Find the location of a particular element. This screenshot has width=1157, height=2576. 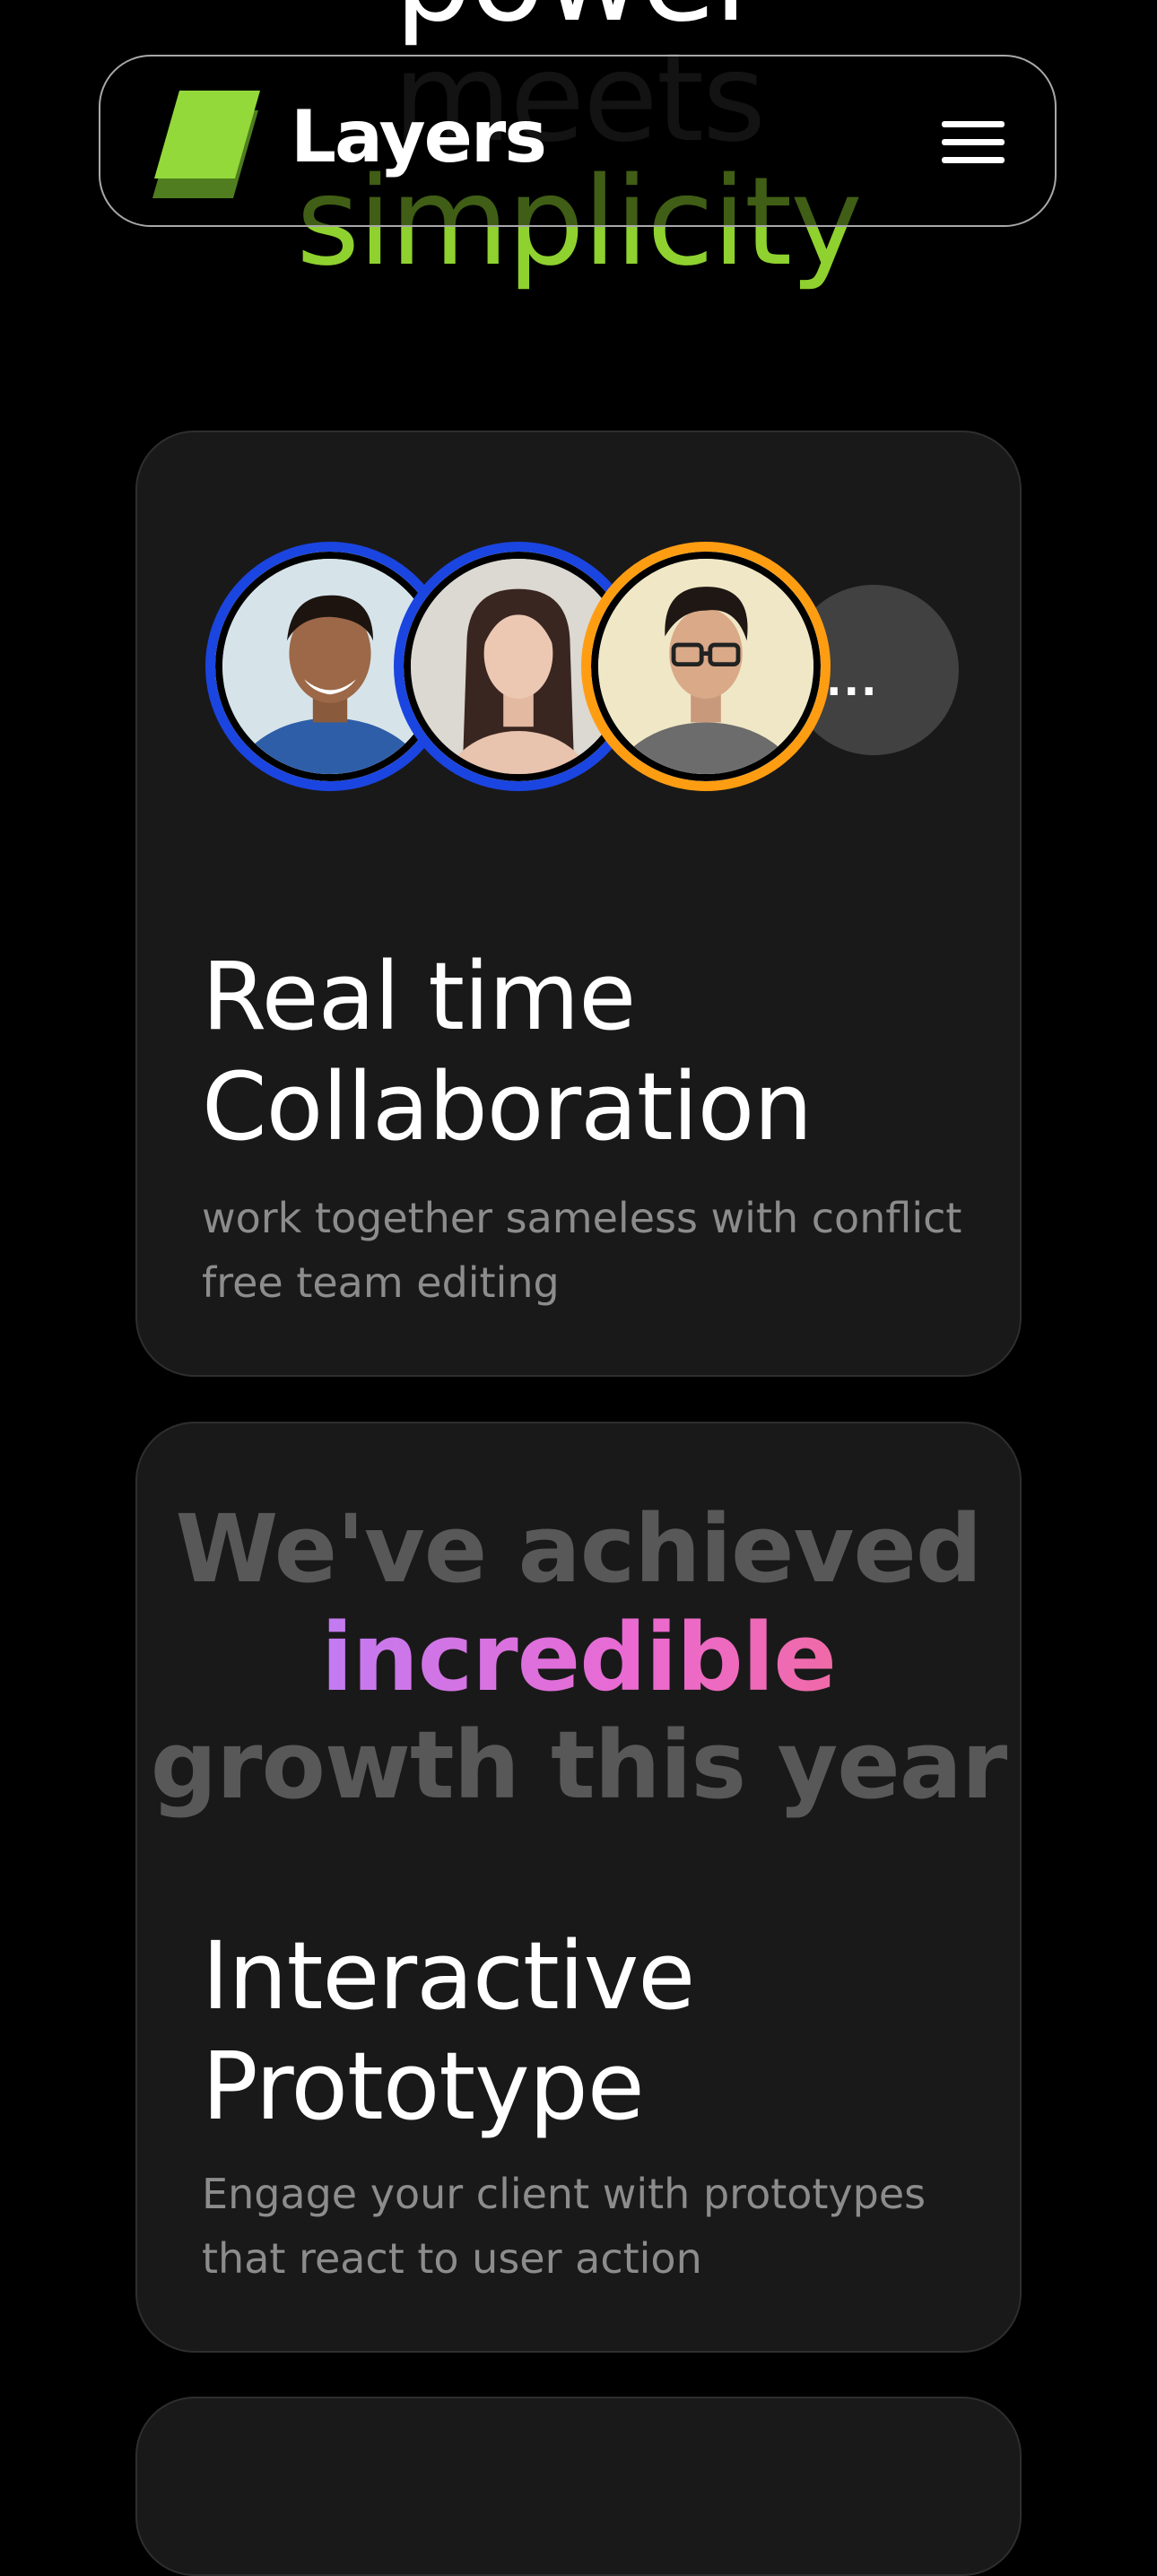

card-title: Real time Collaboration is located at coordinates (507, 1052).